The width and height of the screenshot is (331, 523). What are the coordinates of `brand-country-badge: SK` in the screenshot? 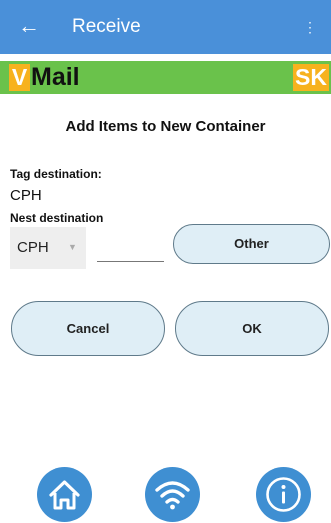 It's located at (311, 77).